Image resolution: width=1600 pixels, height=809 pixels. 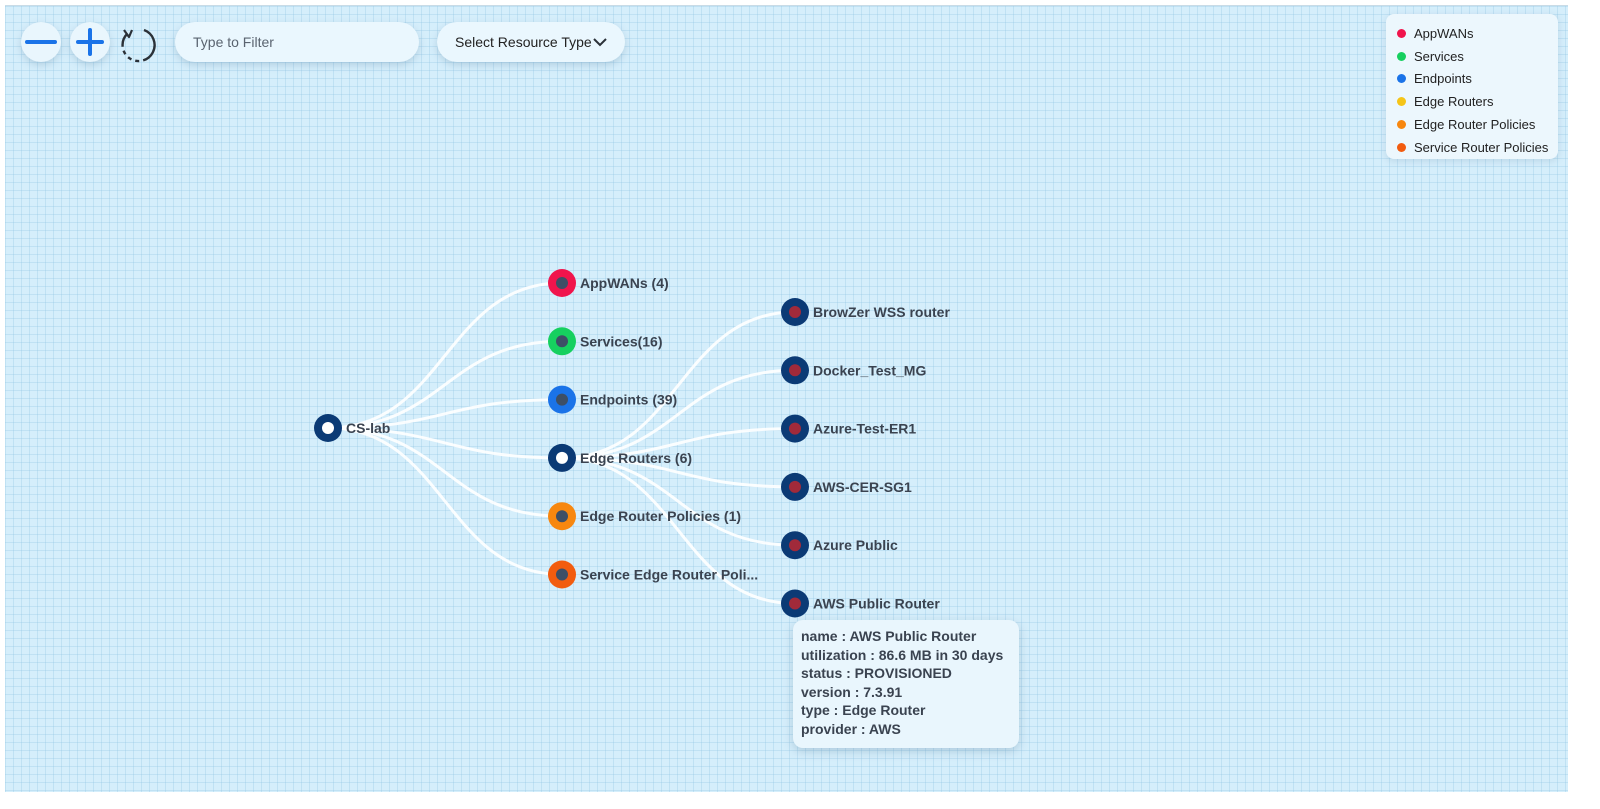 I want to click on node-label: Azure-Test-ER1, so click(x=864, y=429).